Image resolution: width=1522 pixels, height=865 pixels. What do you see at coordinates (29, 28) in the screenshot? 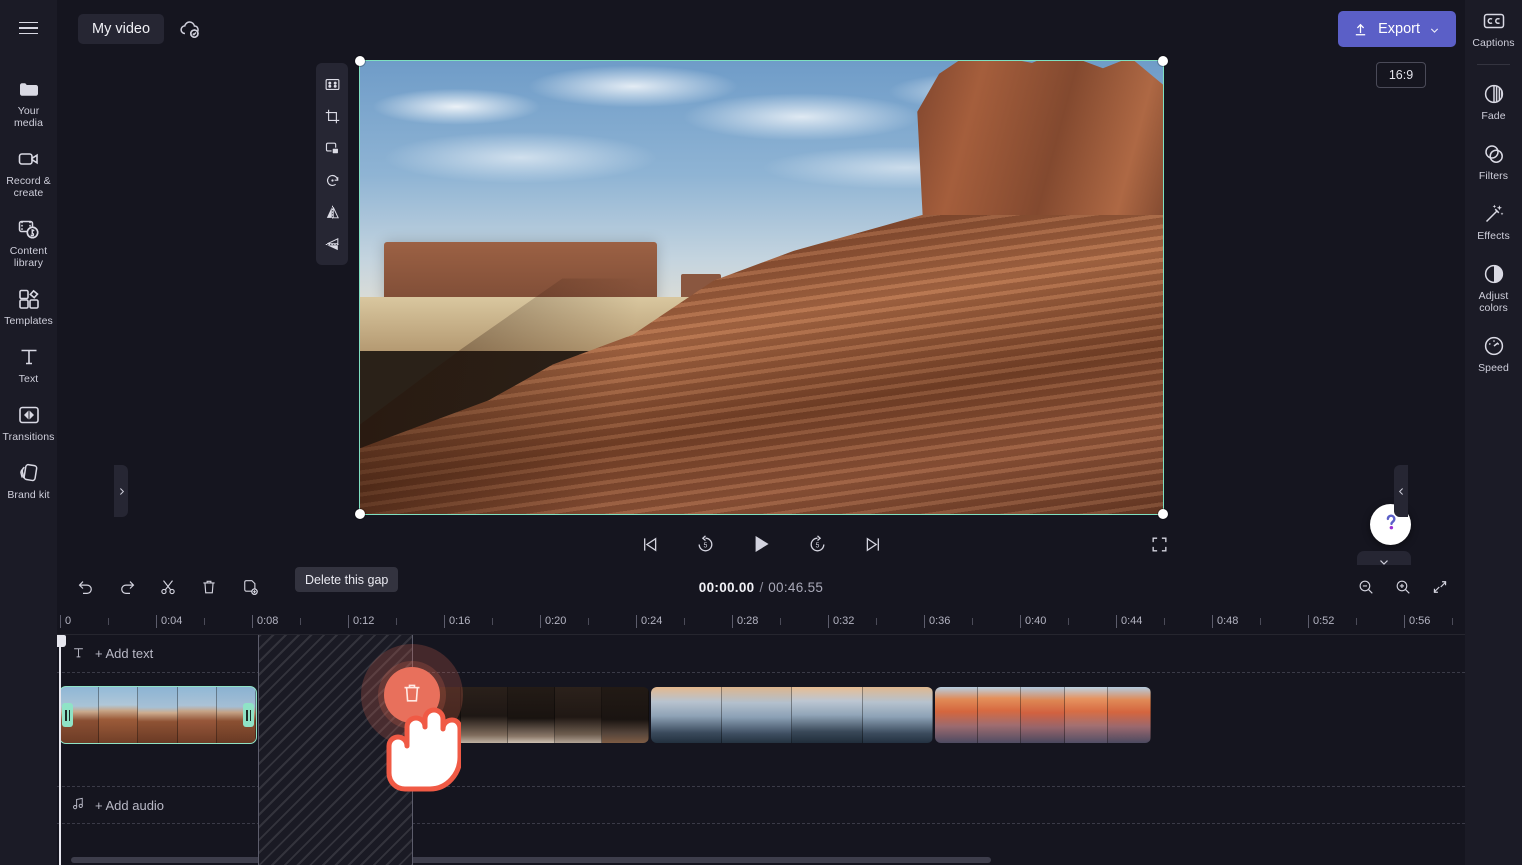
I see `menu-icon` at bounding box center [29, 28].